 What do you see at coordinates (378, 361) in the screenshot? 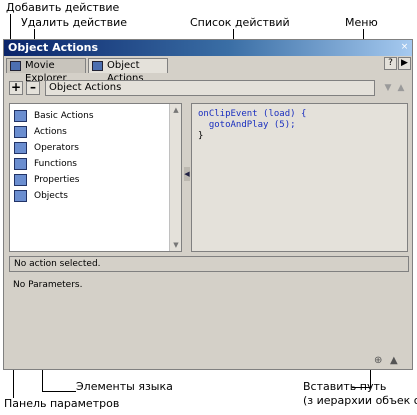
I see `target-icon: ⊕` at bounding box center [378, 361].